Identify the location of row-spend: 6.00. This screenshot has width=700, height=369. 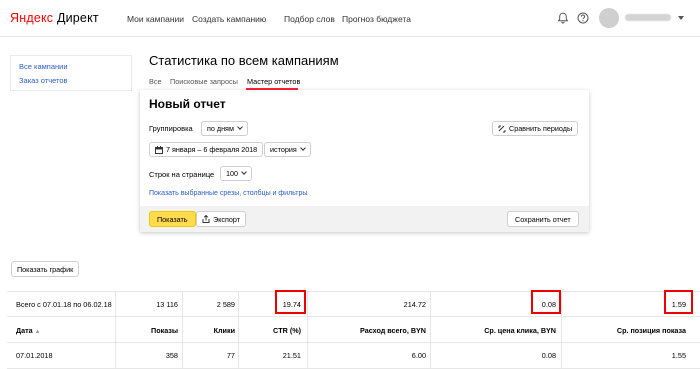
(418, 355).